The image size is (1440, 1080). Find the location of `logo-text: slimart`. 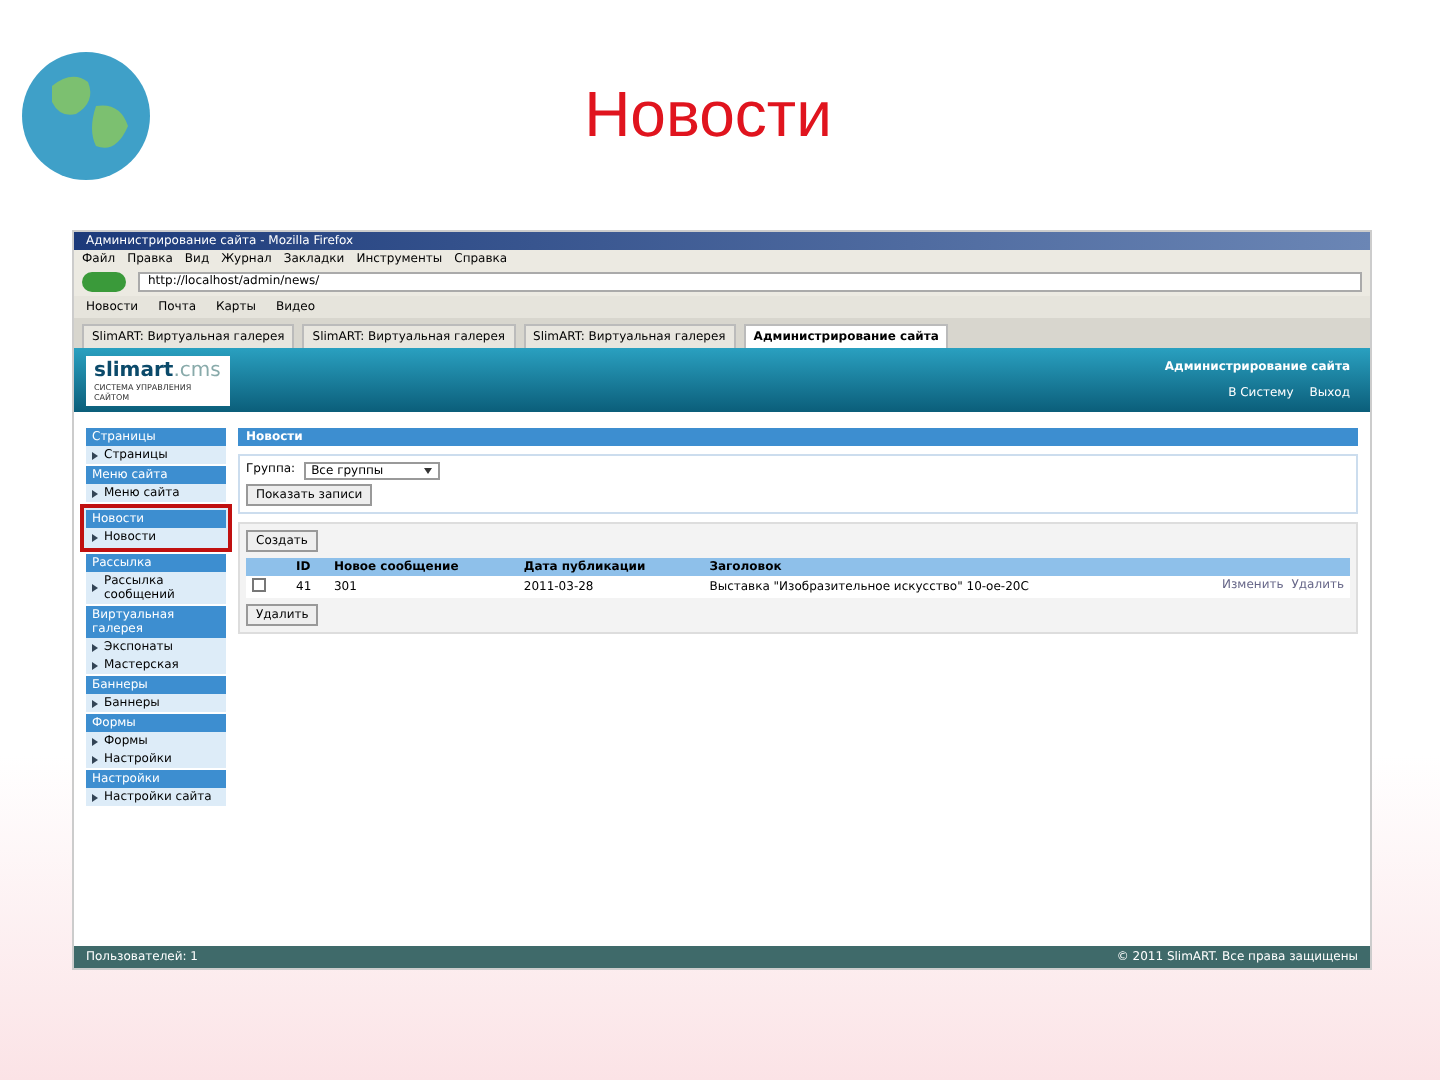

logo-text: slimart is located at coordinates (134, 370).